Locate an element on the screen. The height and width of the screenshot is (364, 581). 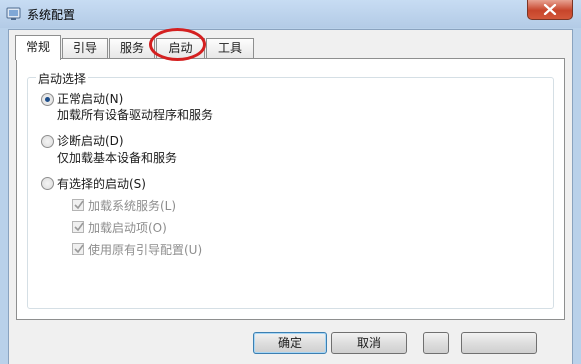
normal-startup-label: 正常启动(N) is located at coordinates (90, 98).